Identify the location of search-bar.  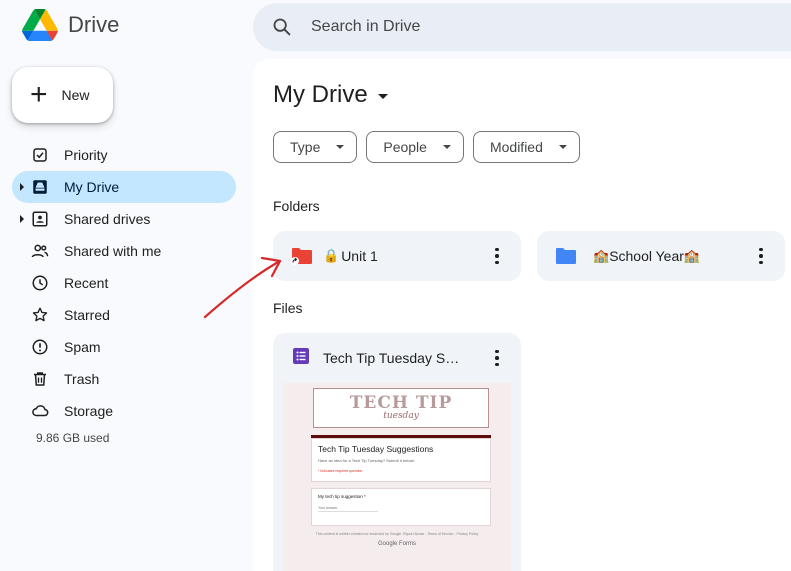
(522, 27).